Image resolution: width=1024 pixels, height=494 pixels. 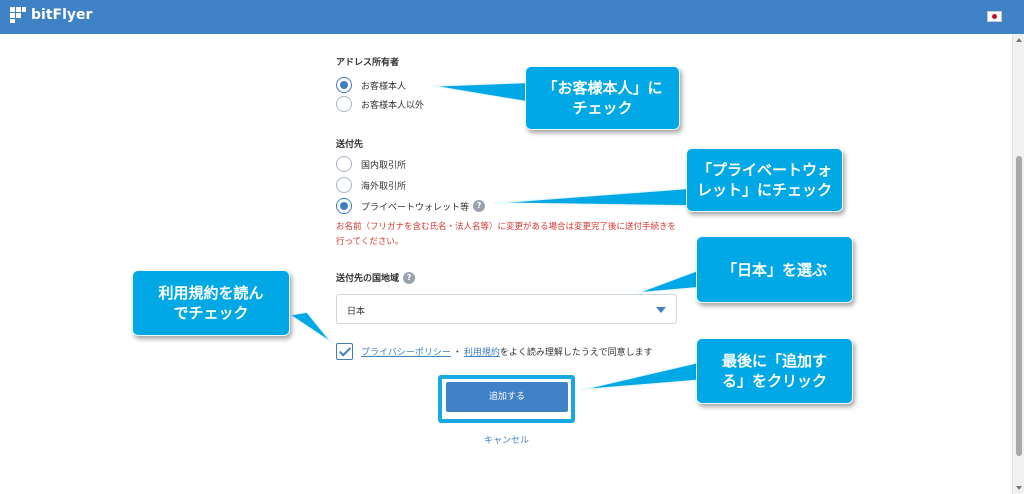 I want to click on private-wallet-label: プライベートウォレット等, so click(x=415, y=207).